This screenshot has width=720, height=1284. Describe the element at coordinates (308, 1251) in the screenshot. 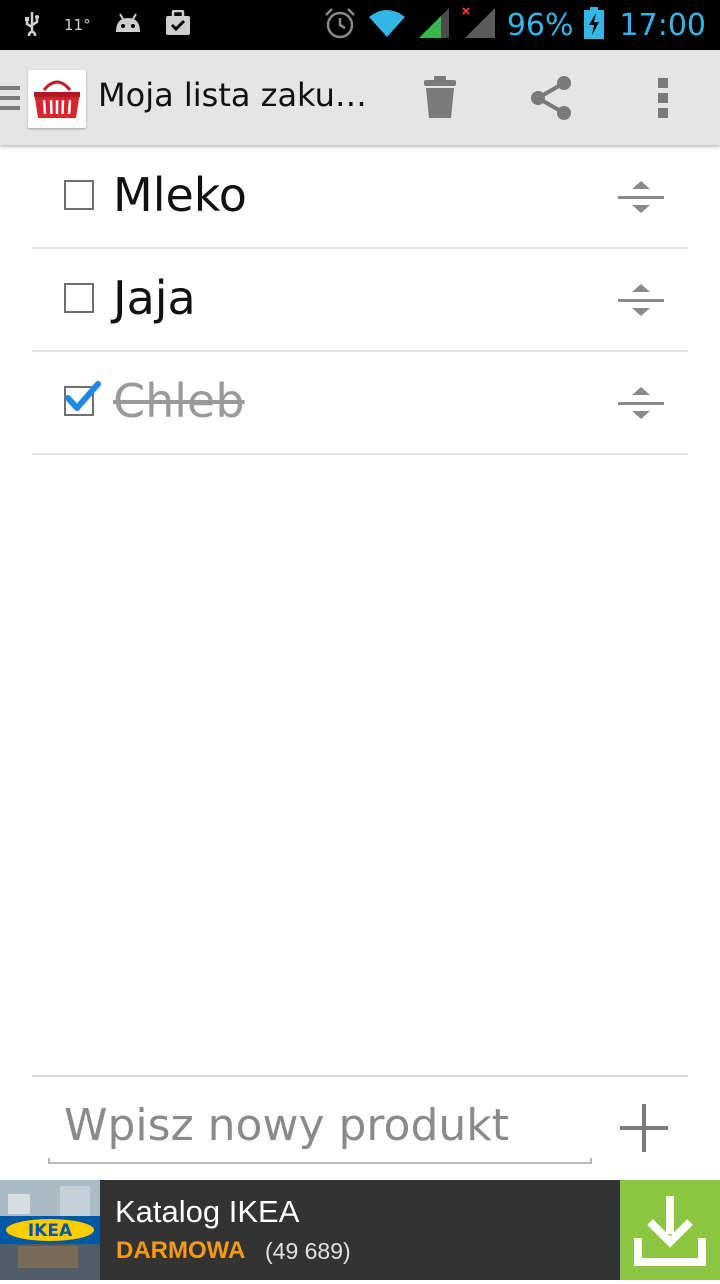

I see `ad-rating-count: (49 689)` at that location.